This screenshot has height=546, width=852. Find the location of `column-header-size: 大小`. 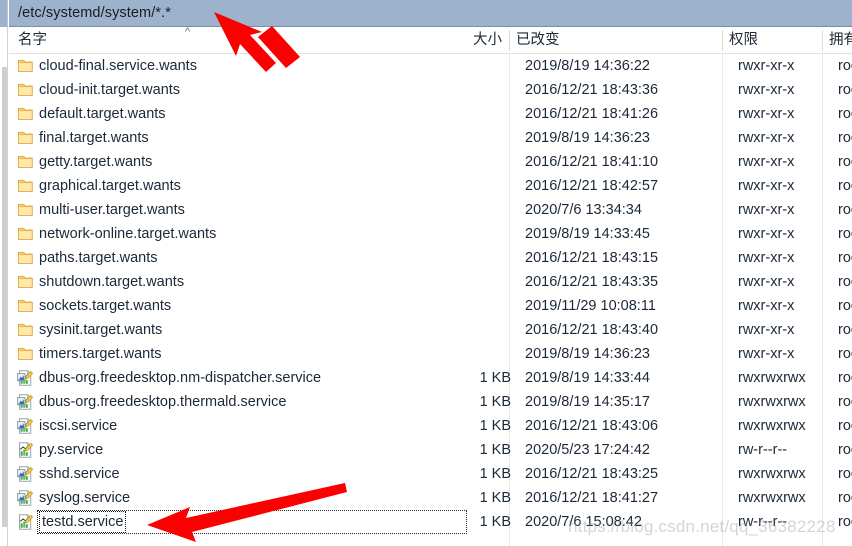

column-header-size: 大小 is located at coordinates (466, 40).